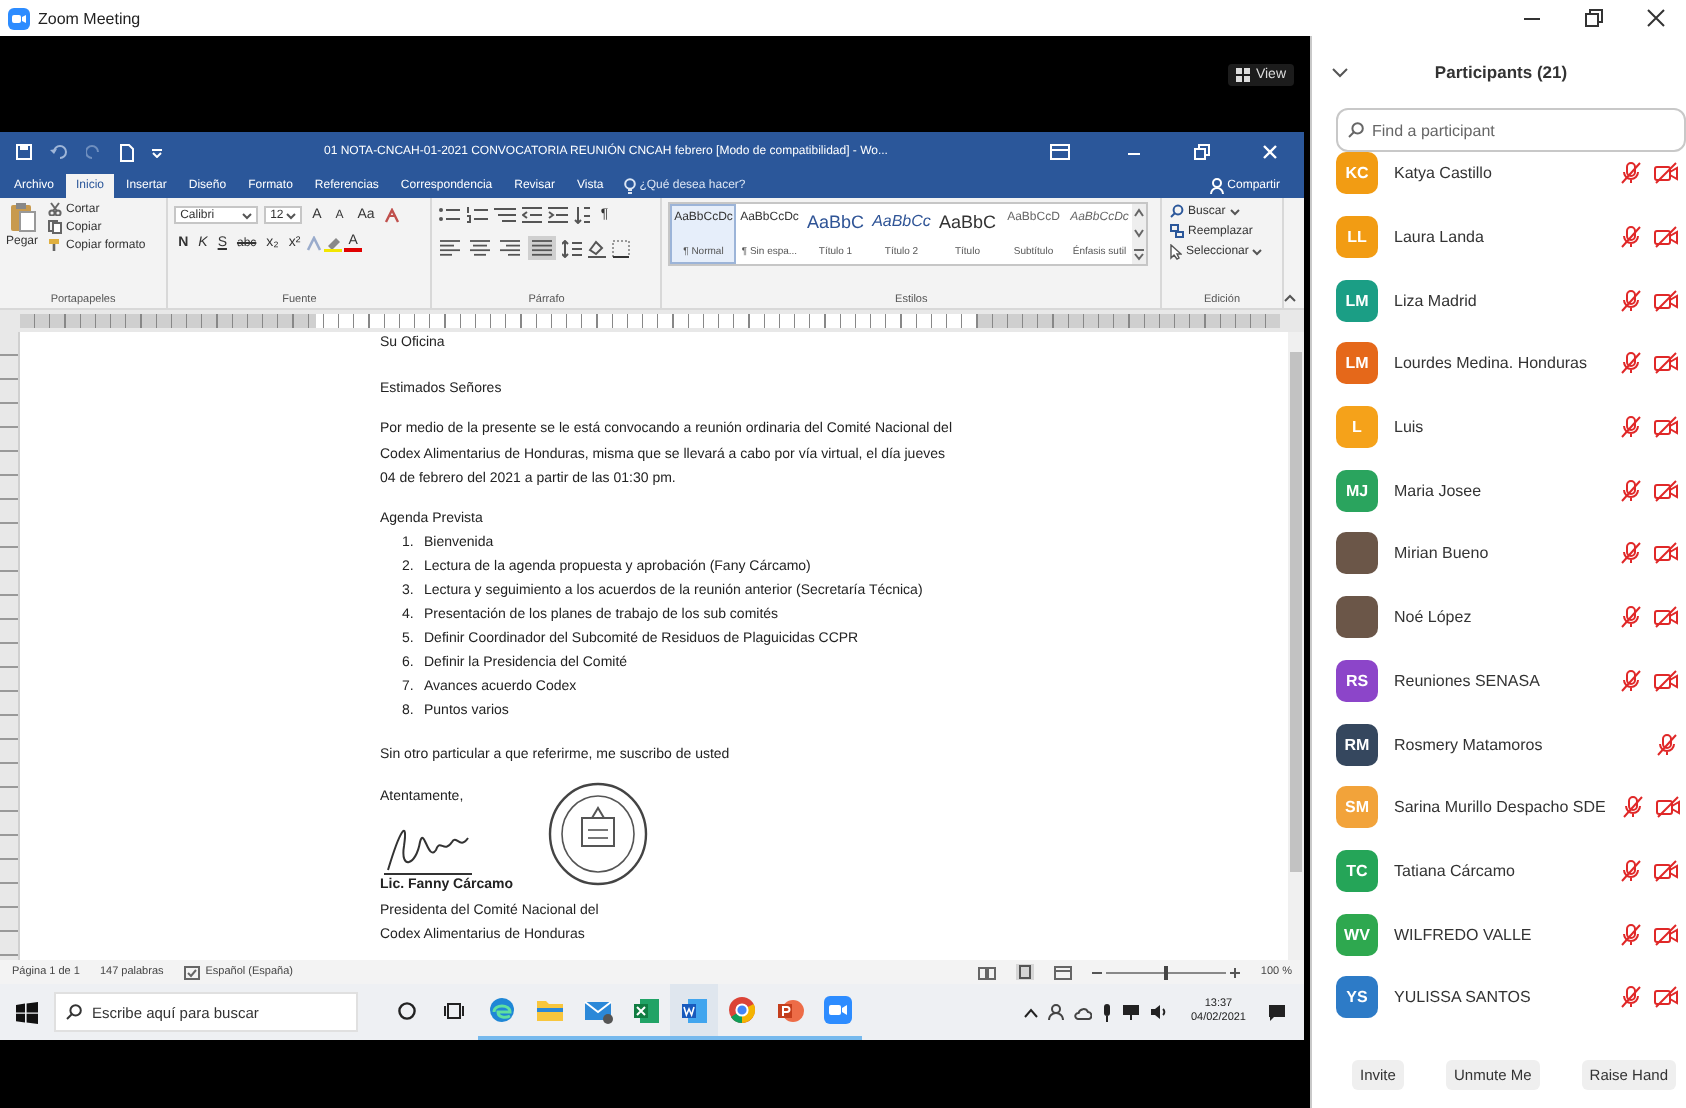 The height and width of the screenshot is (1108, 1686). What do you see at coordinates (1357, 934) in the screenshot?
I see `avatar: WV` at bounding box center [1357, 934].